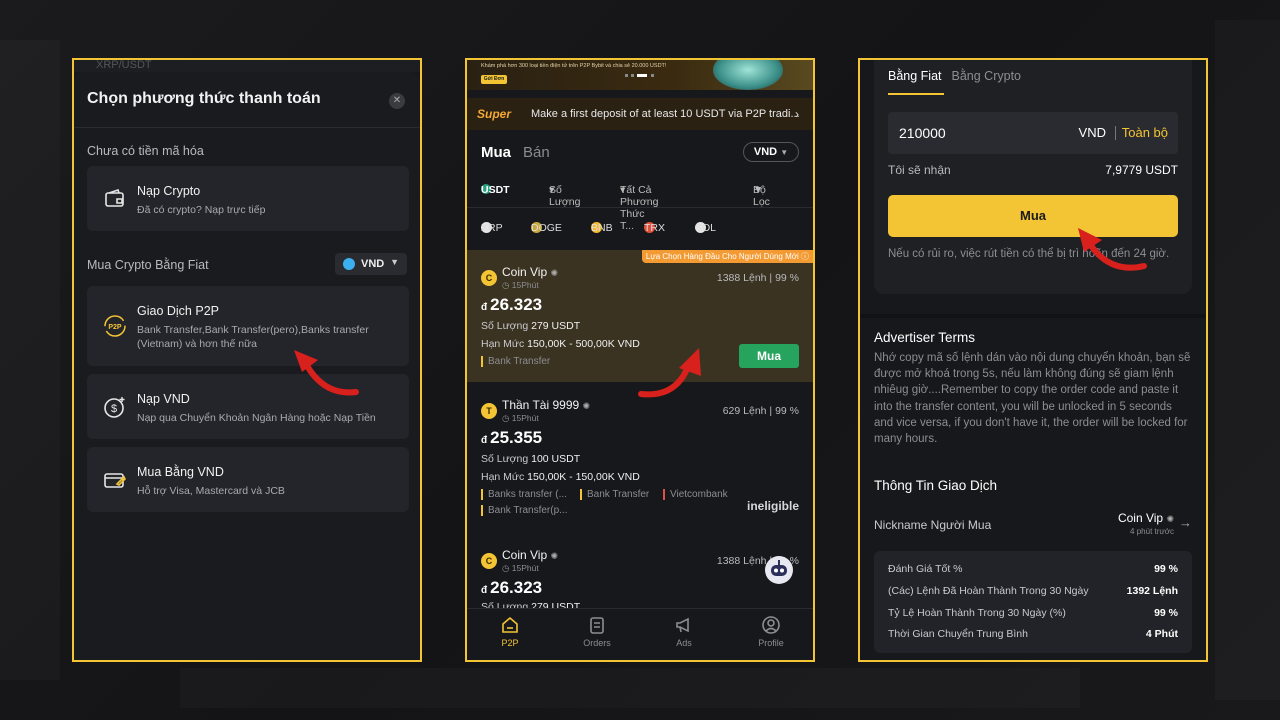 This screenshot has width=1280, height=720. Describe the element at coordinates (771, 625) in the screenshot. I see `profile-icon` at that location.